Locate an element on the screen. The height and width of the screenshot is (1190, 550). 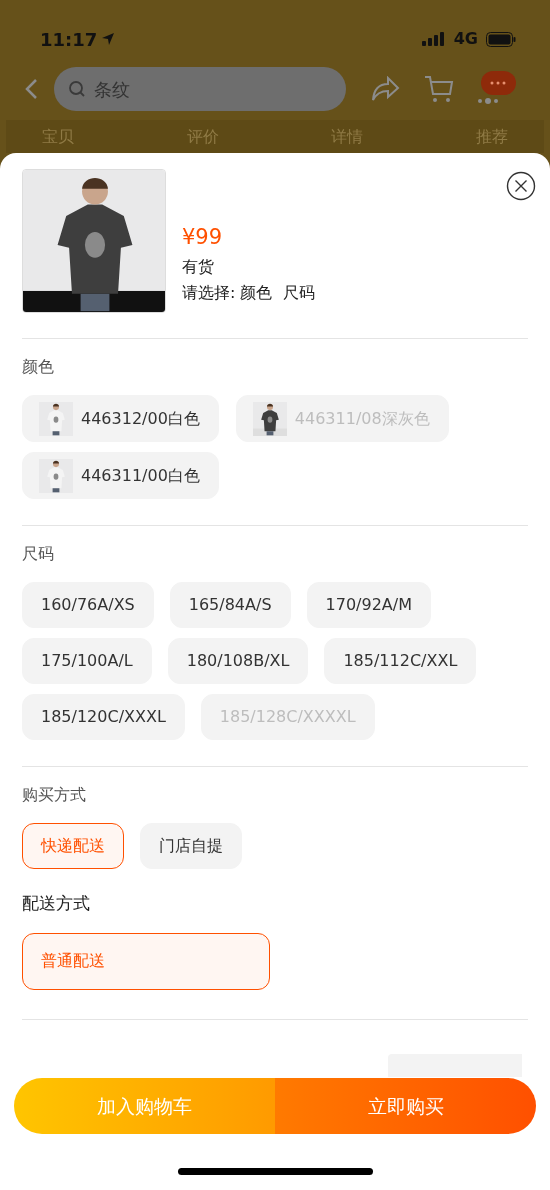
share-icon is located at coordinates (385, 89).